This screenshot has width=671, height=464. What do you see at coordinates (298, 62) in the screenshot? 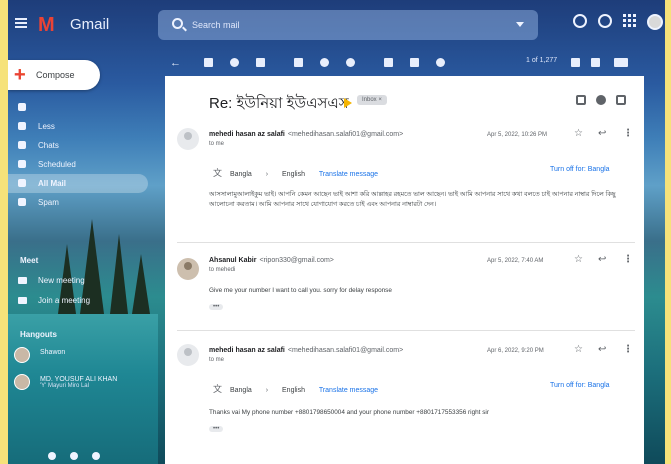
I see `mark-unread-icon` at bounding box center [298, 62].